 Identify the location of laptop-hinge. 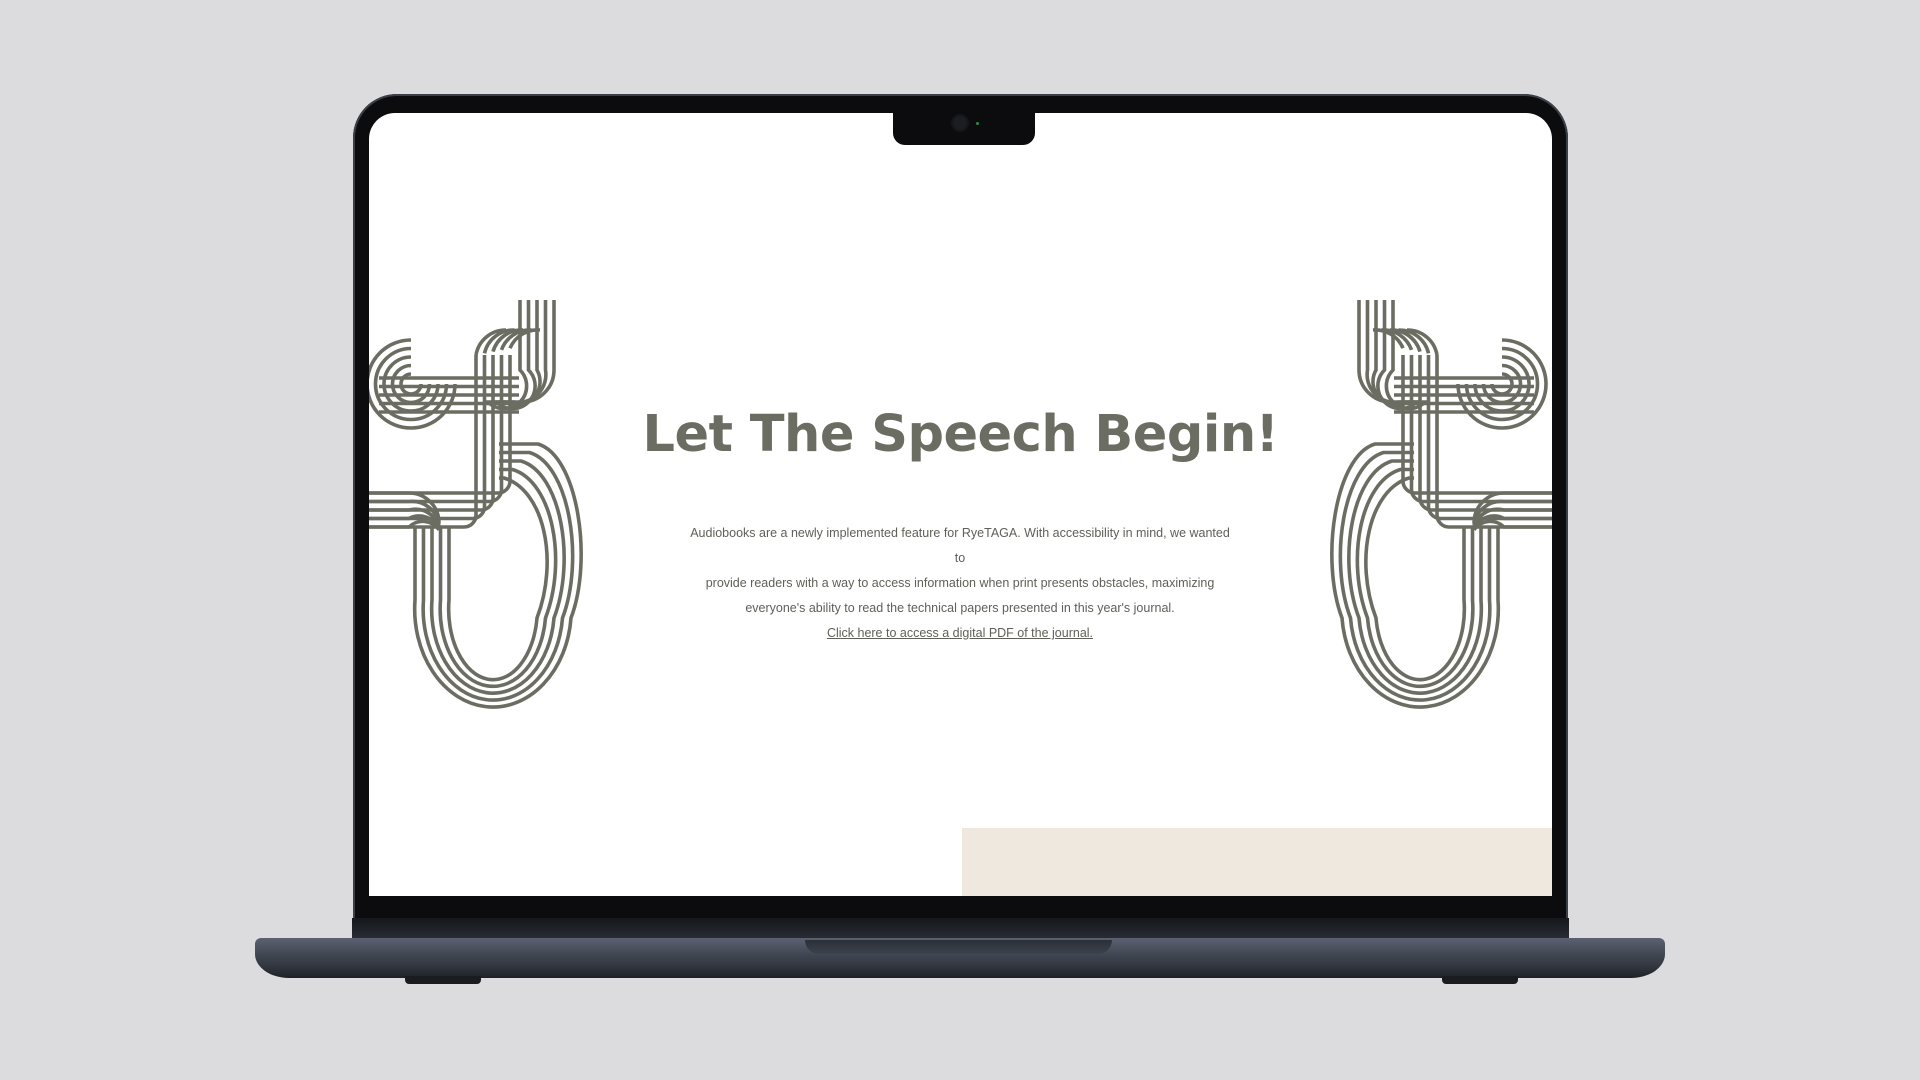
(960, 929).